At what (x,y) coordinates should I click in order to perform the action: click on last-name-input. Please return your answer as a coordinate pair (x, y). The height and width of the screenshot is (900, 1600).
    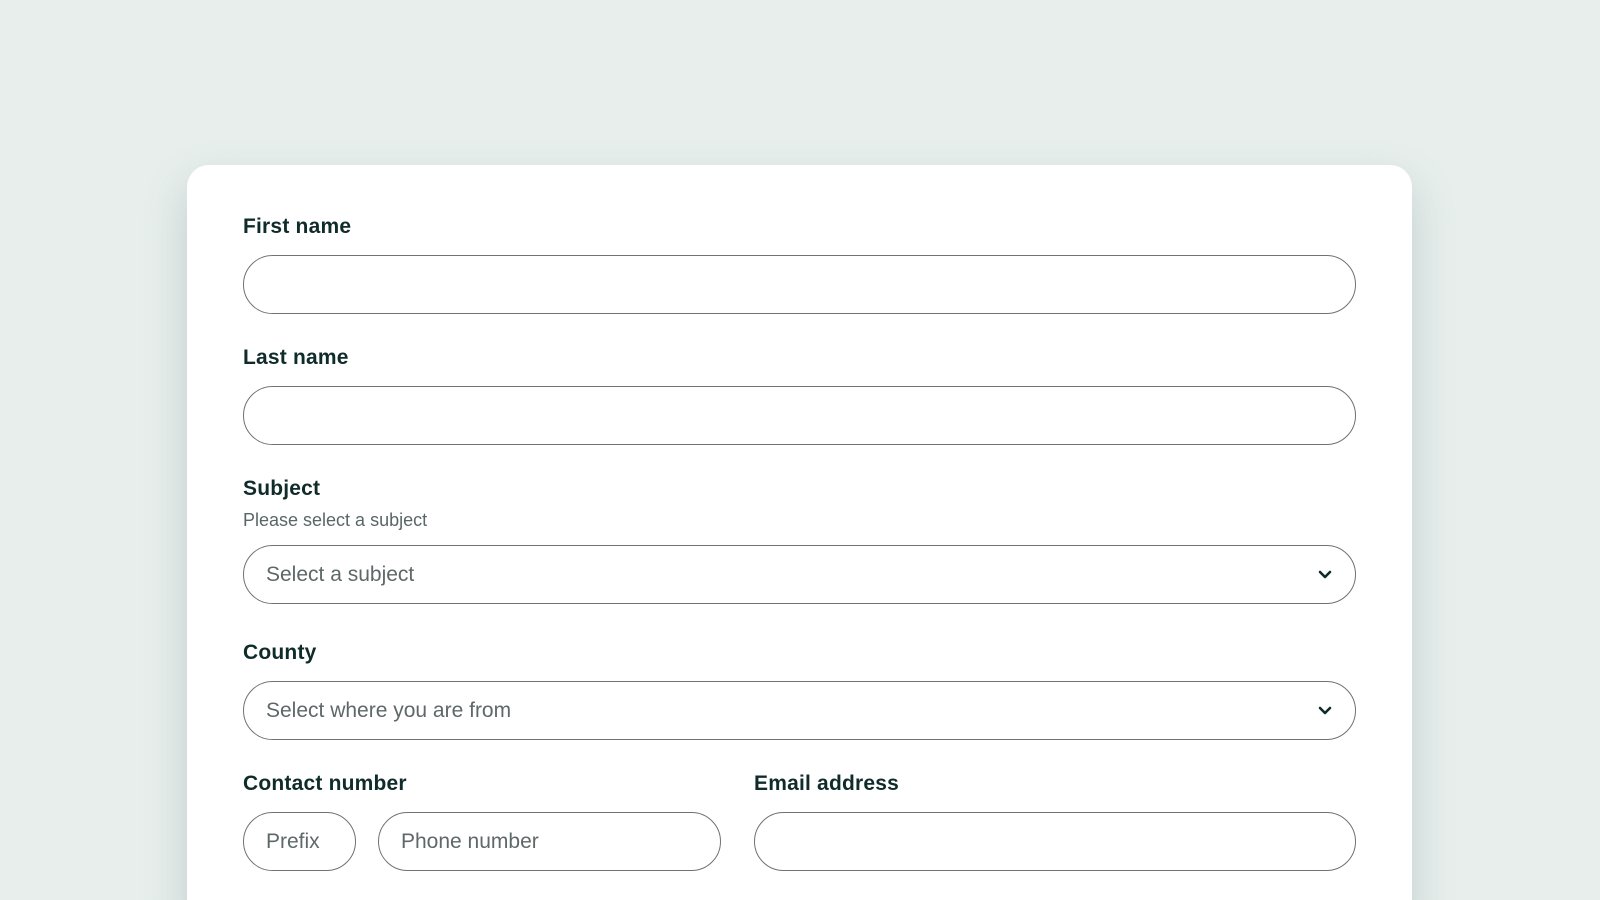
    Looking at the image, I should click on (799, 415).